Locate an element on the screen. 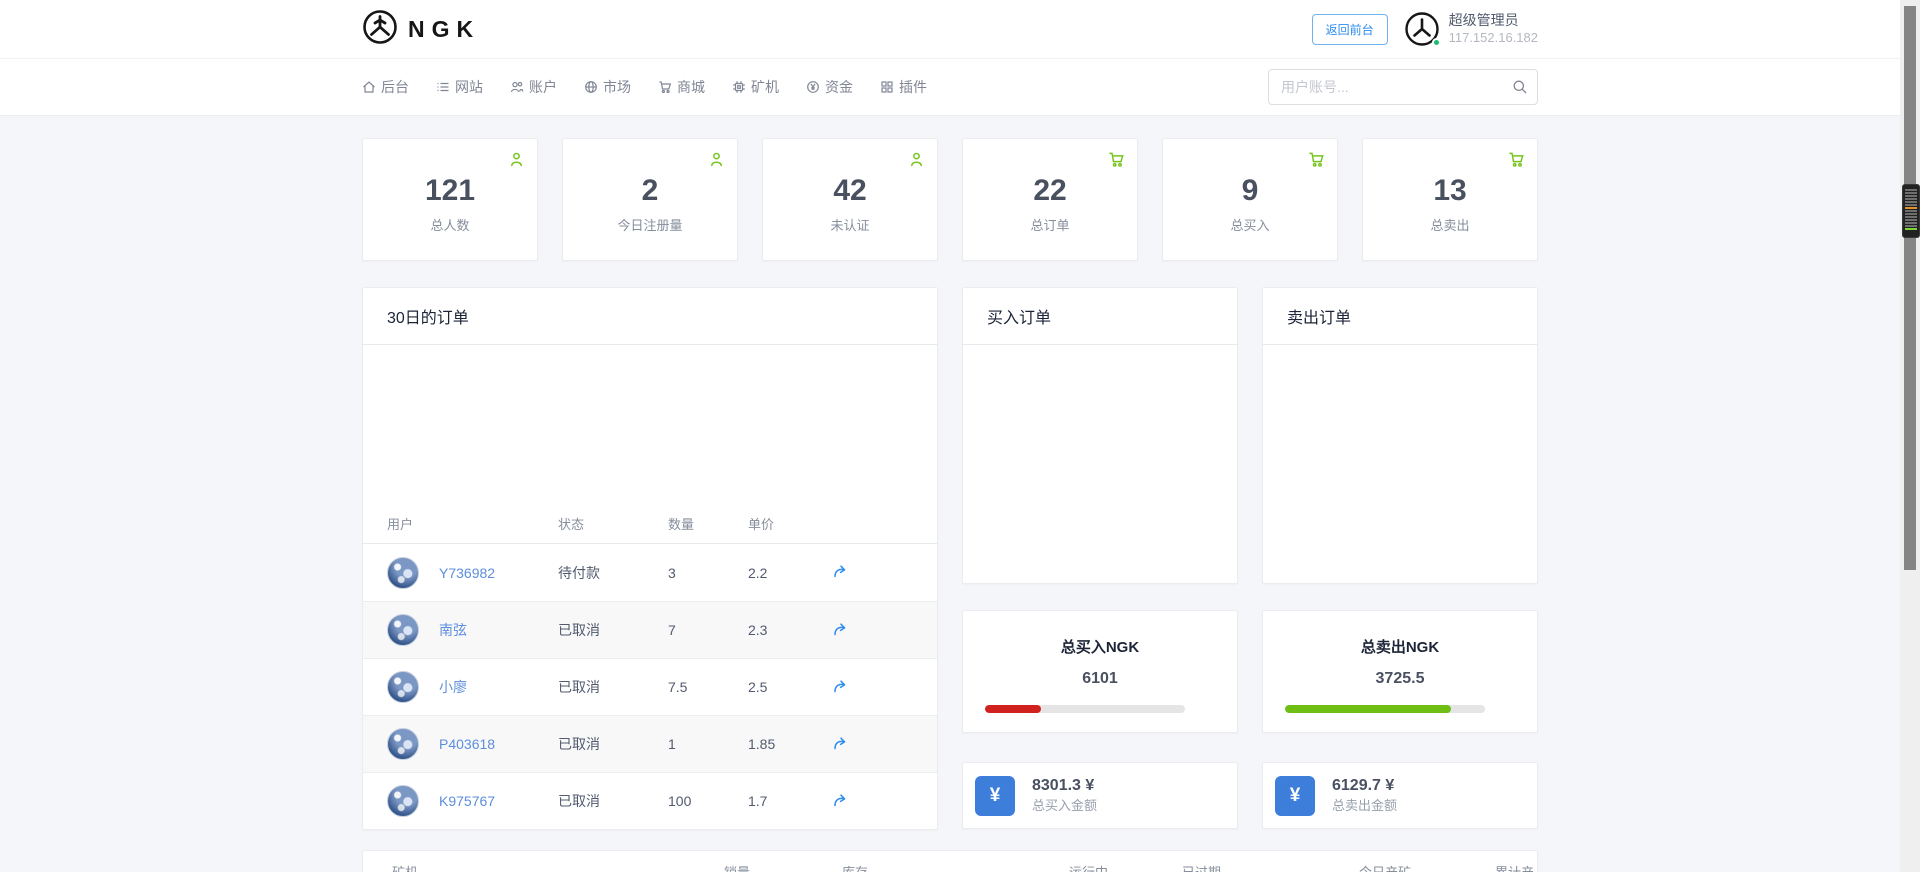  panel-title: 30日的订单 is located at coordinates (650, 316).